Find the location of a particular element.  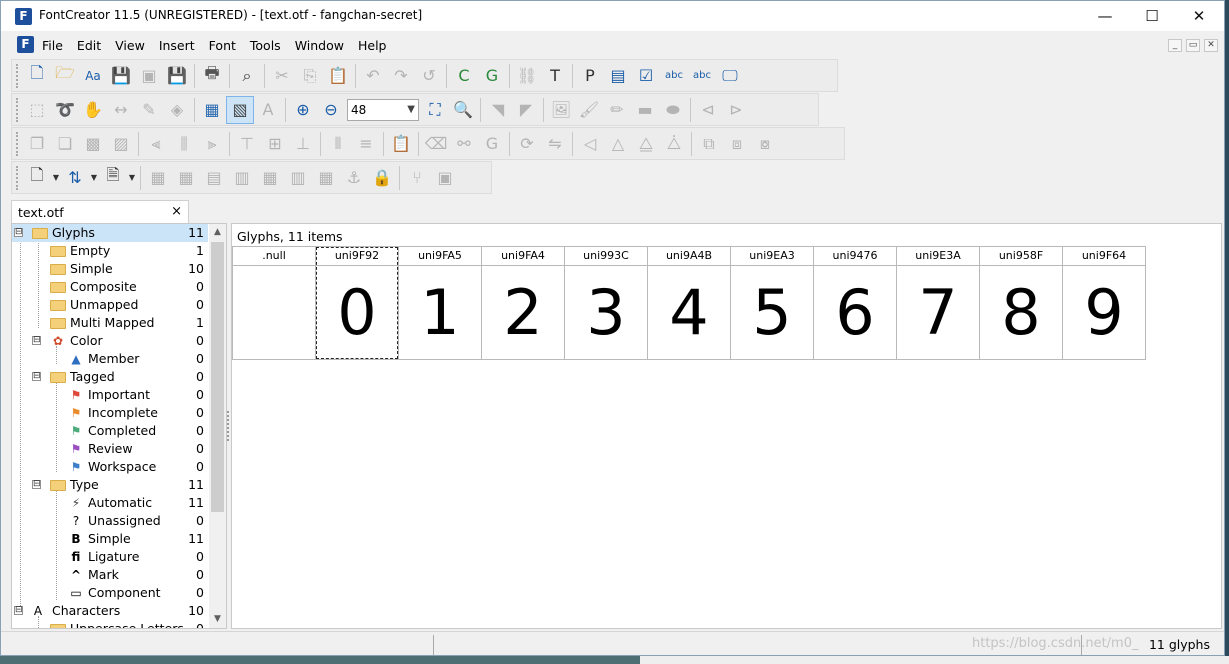

scrollbar-thumb is located at coordinates (217, 377).